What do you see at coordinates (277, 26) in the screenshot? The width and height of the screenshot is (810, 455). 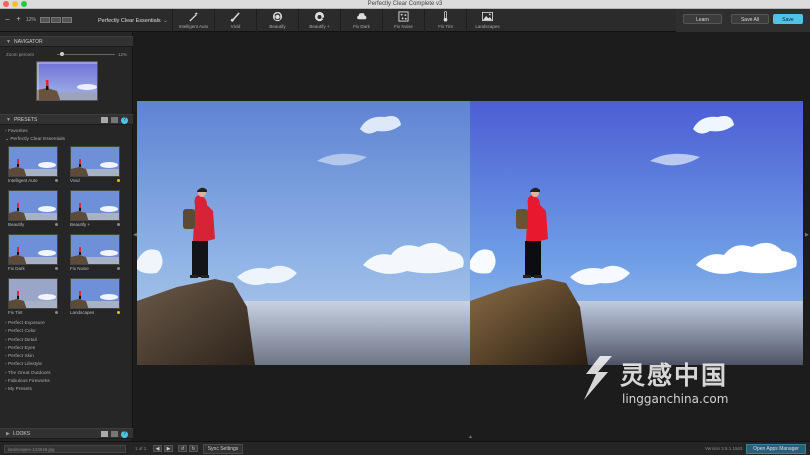 I see `tool-label: Beautify` at bounding box center [277, 26].